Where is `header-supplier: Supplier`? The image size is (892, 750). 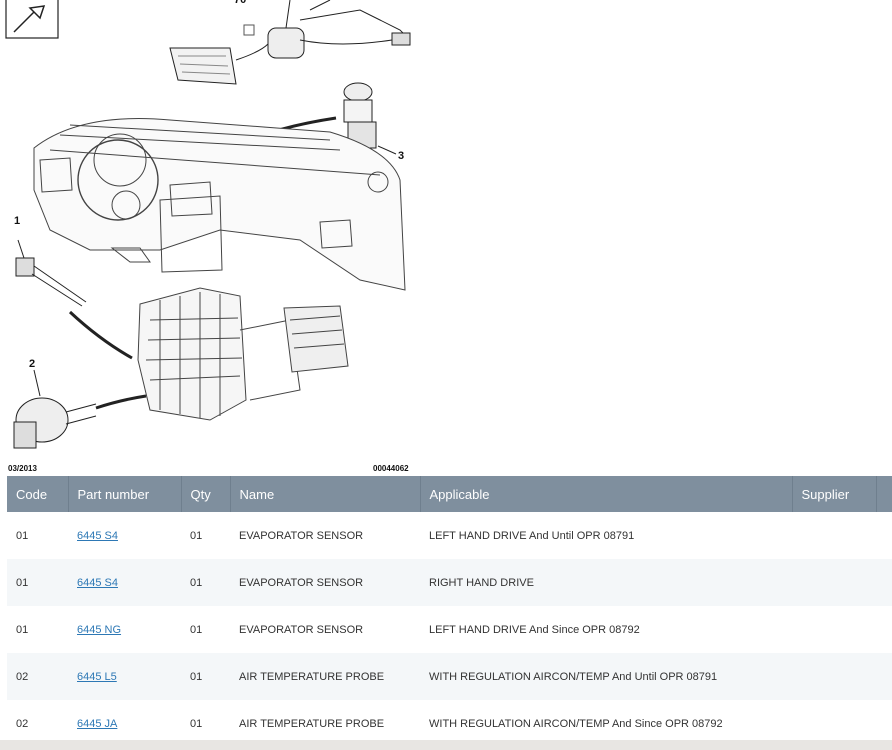
header-supplier: Supplier is located at coordinates (834, 494).